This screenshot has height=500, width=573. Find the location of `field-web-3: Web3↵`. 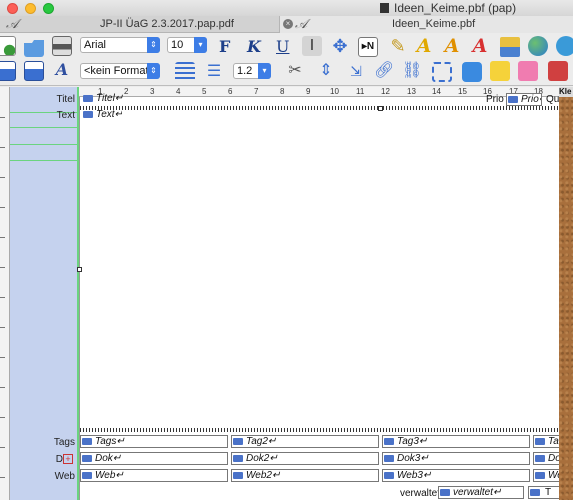

field-web-3: Web3↵ is located at coordinates (456, 475).